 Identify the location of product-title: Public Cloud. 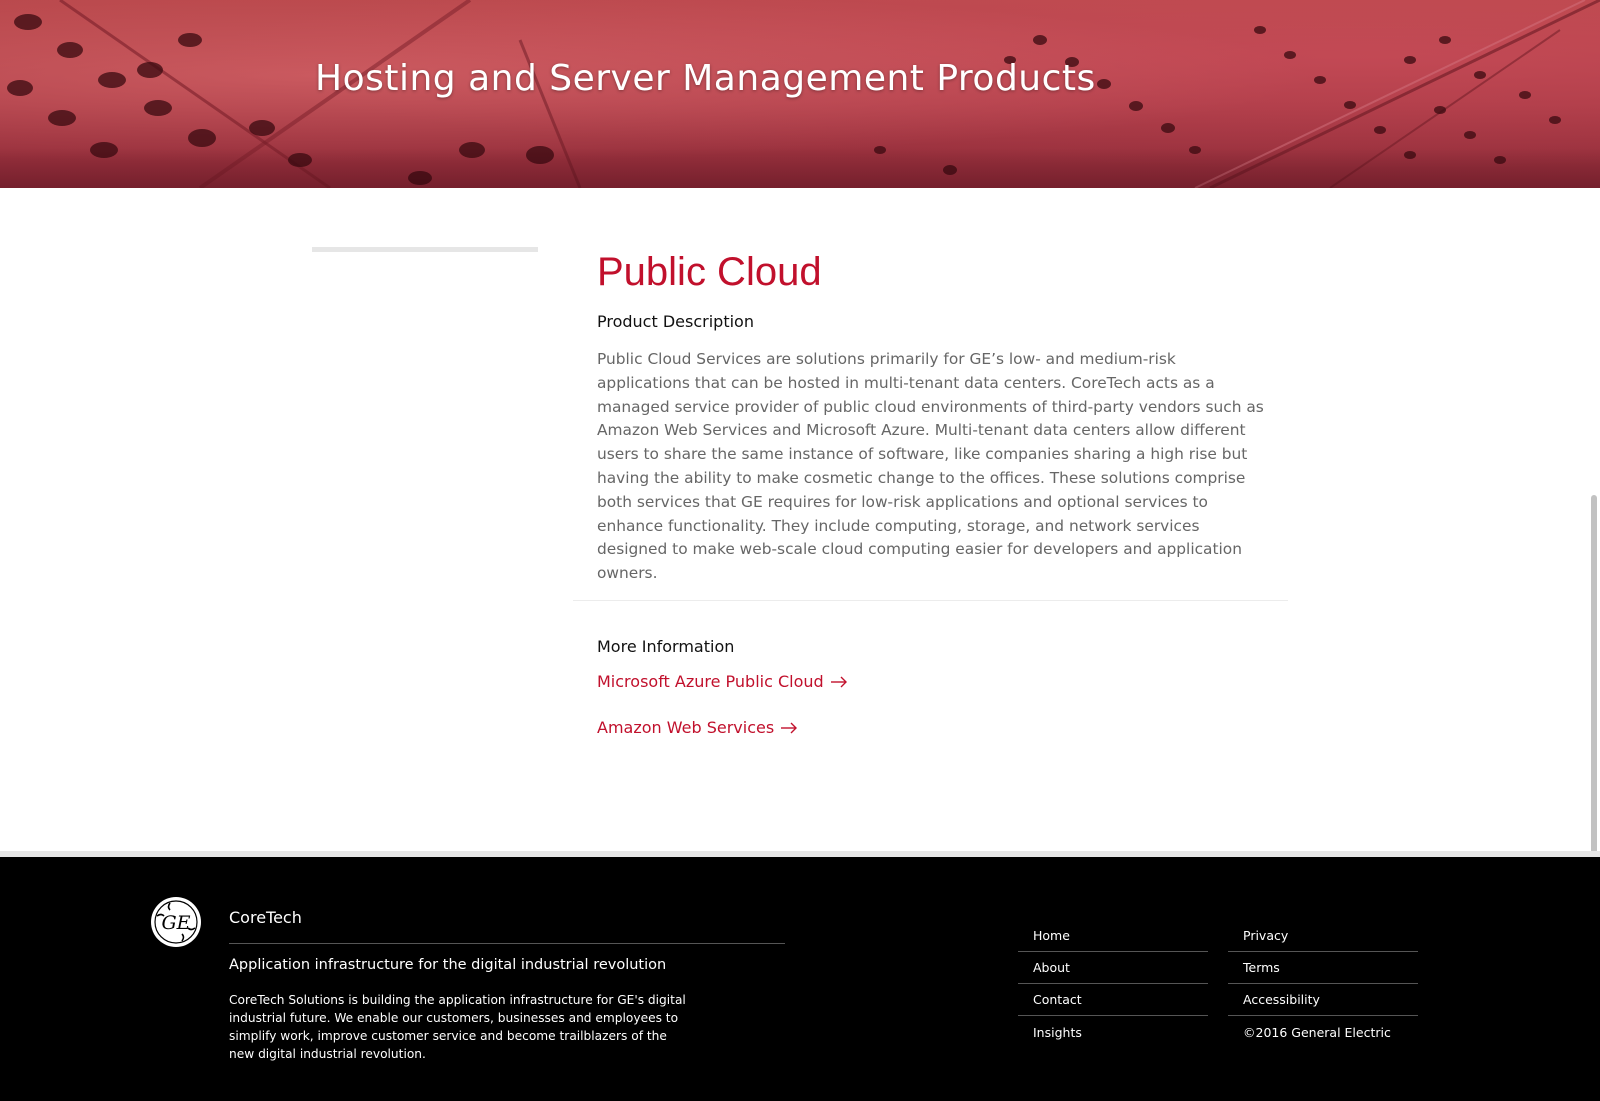
(709, 272).